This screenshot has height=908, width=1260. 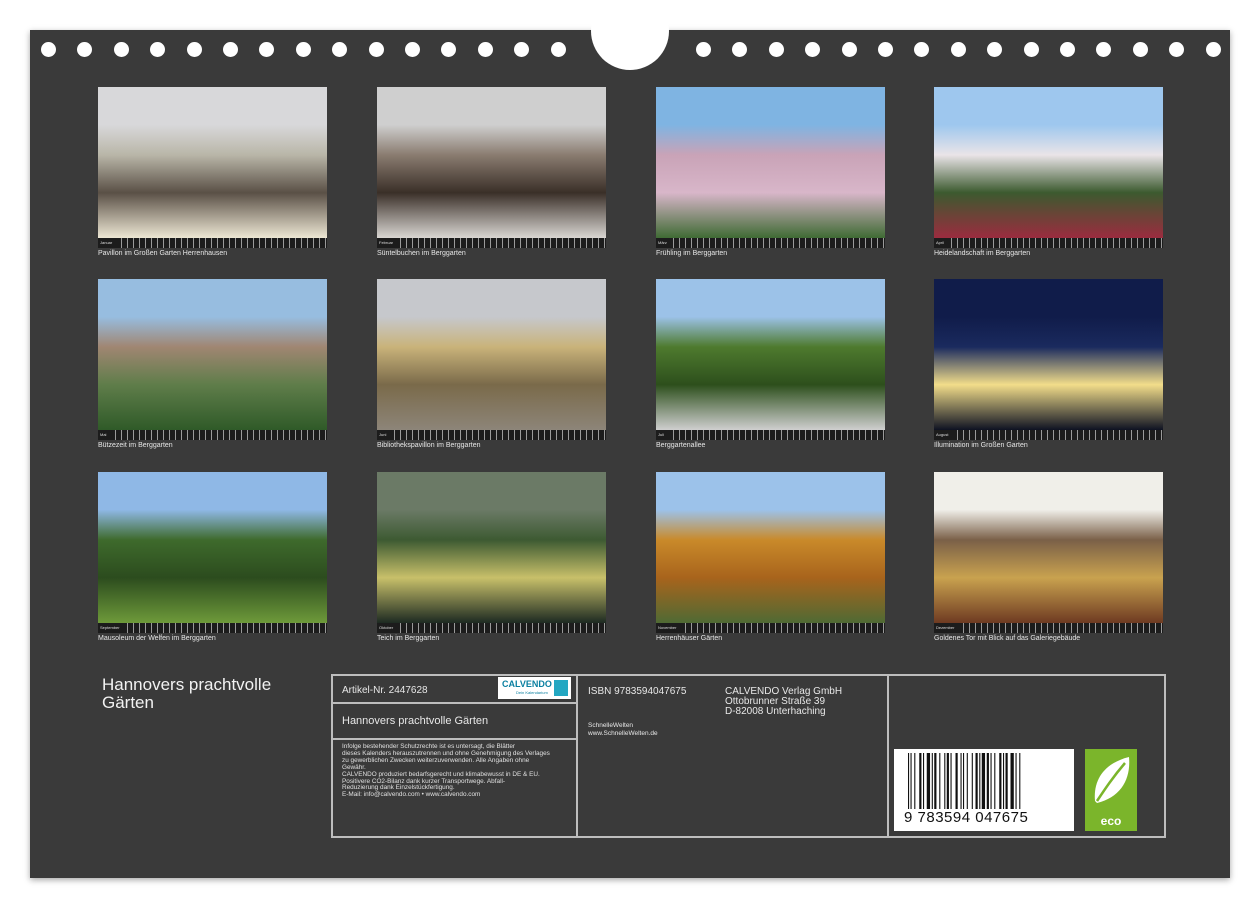 I want to click on month-label: April, so click(x=943, y=243).